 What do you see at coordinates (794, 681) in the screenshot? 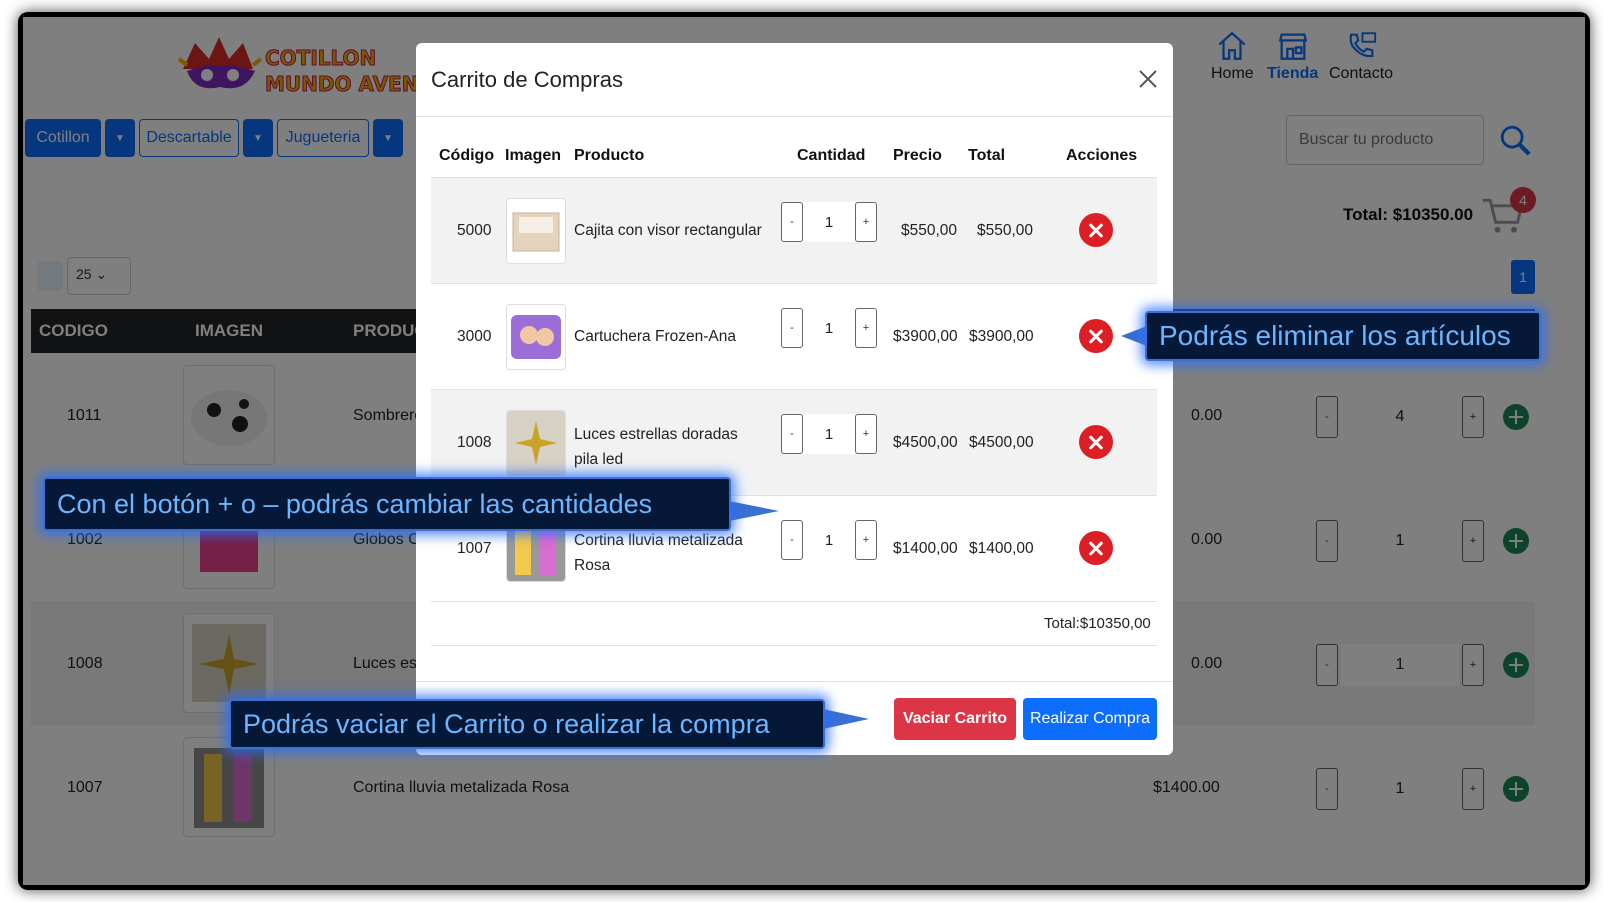
I see `modal-footer-divider` at bounding box center [794, 681].